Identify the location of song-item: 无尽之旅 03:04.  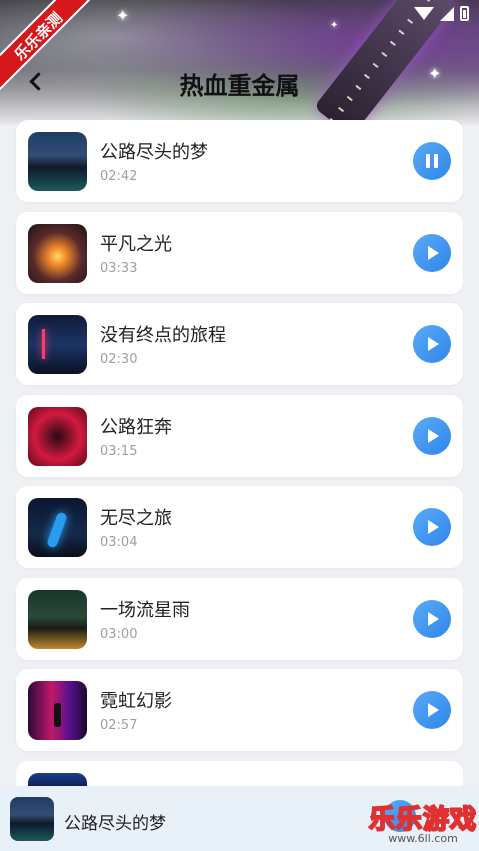
(239, 527).